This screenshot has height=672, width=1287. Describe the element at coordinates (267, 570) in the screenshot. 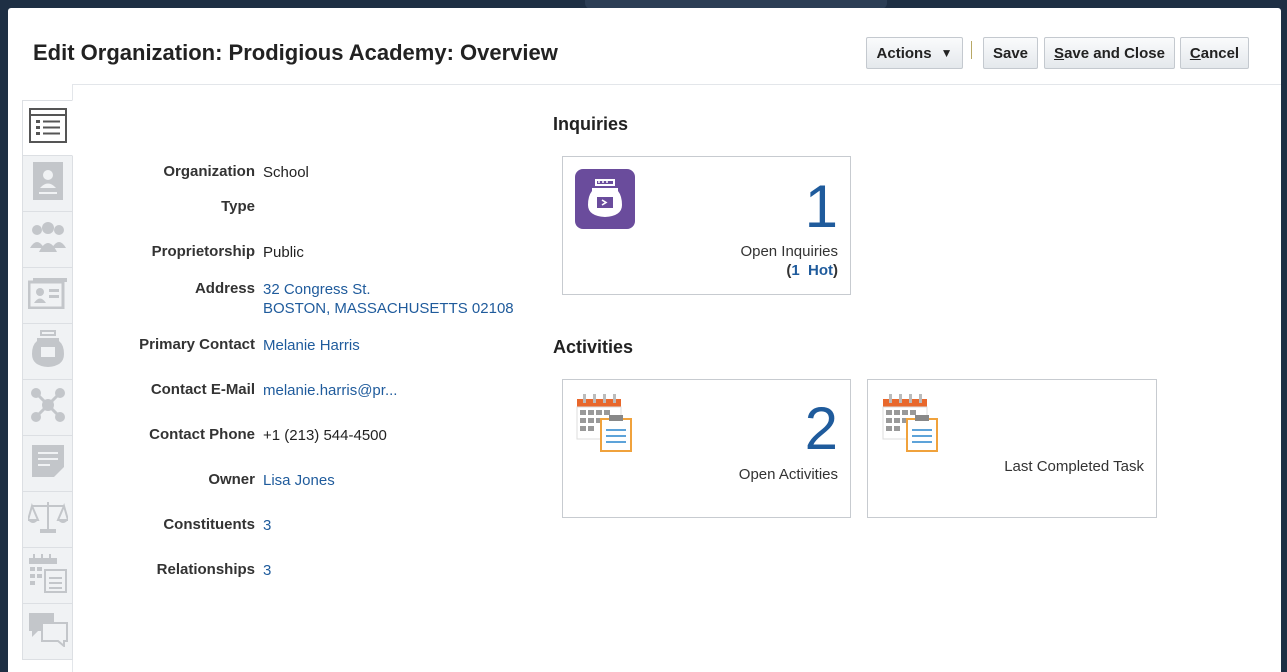

I see `relationships-link: 3` at that location.